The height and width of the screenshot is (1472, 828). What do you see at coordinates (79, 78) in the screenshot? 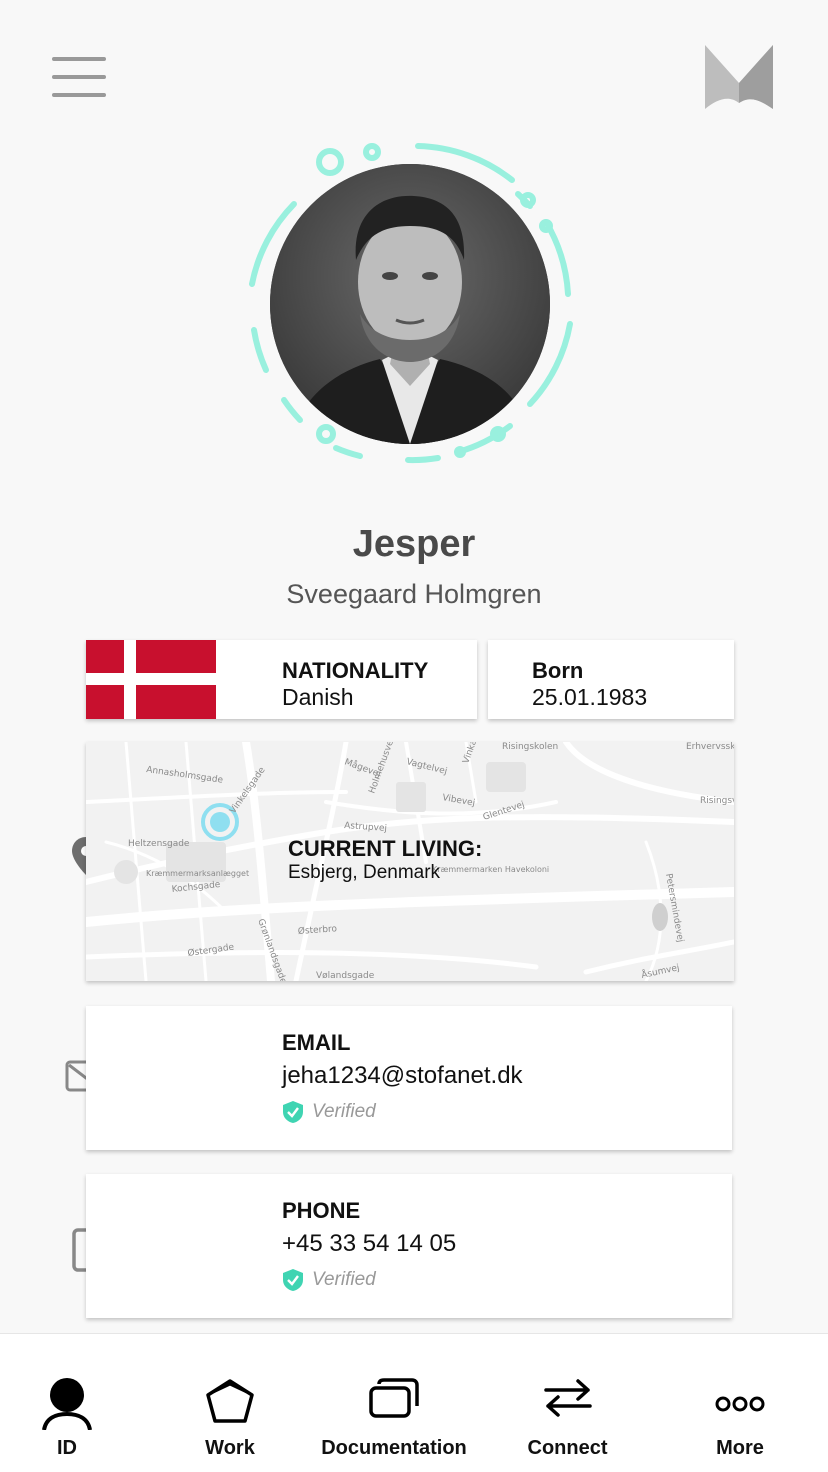
I see `hamburger-menu-icon` at bounding box center [79, 78].